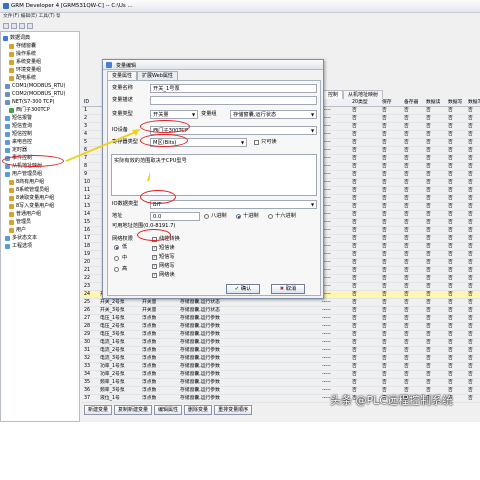 Image resolution: width=480 pixels, height=480 pixels. I want to click on perm-high-radio, so click(116, 269).